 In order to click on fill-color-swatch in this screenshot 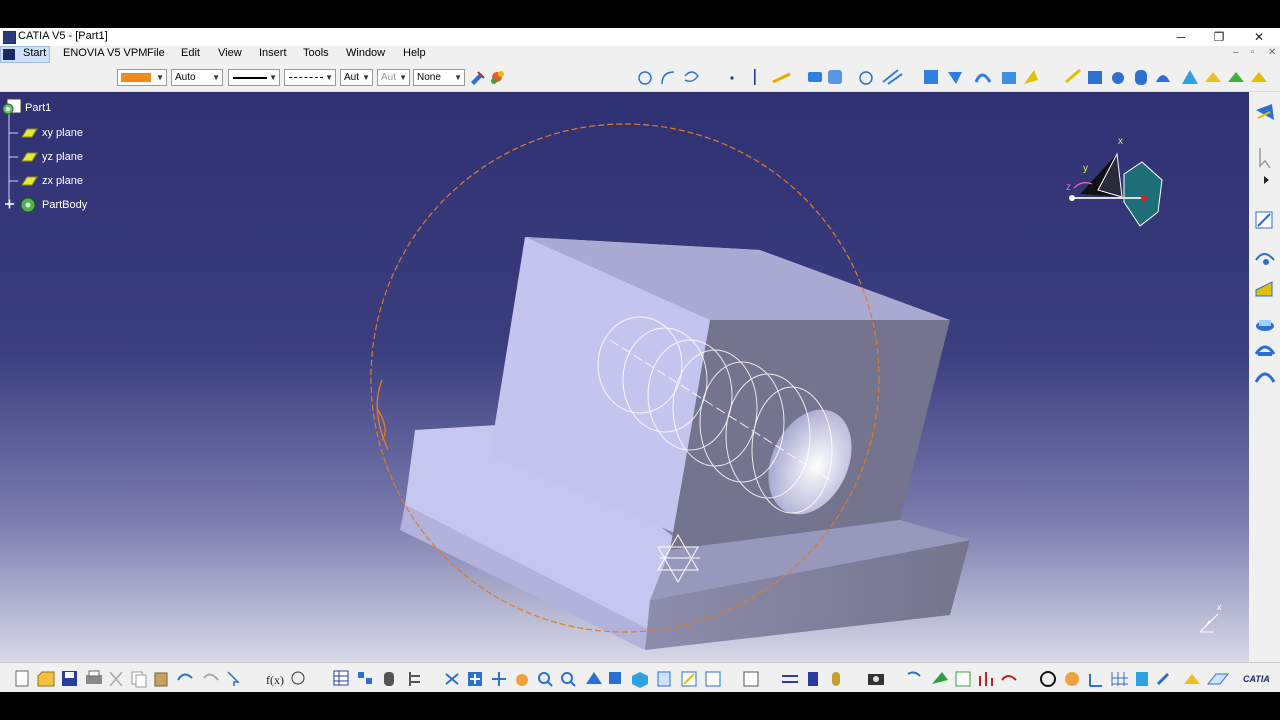, I will do `click(136, 77)`.